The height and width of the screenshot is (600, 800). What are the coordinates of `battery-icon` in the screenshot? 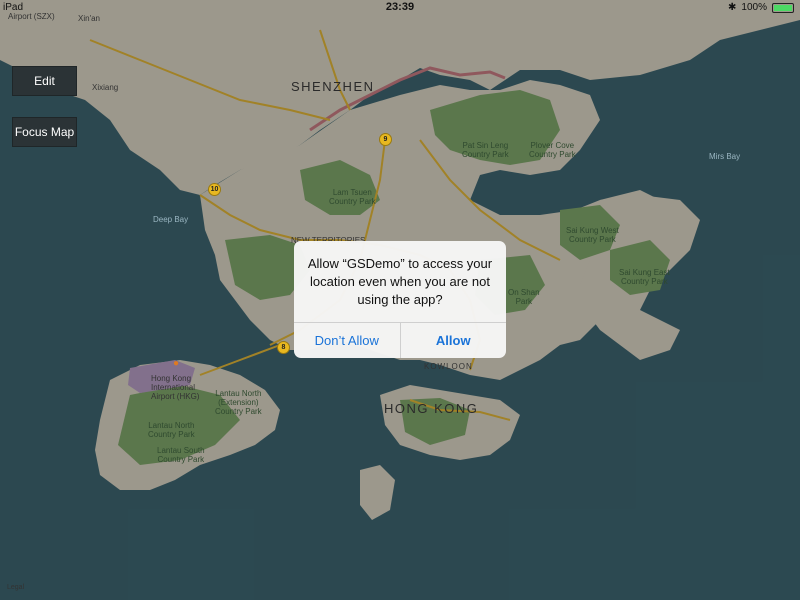 It's located at (783, 7).